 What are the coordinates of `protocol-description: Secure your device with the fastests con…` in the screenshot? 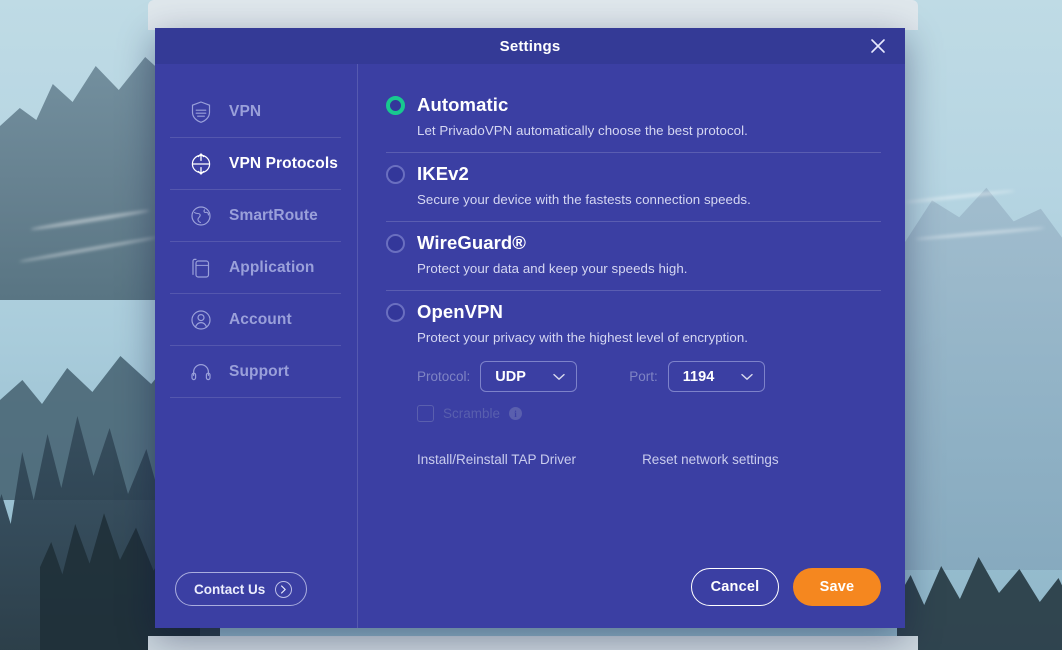 It's located at (584, 199).